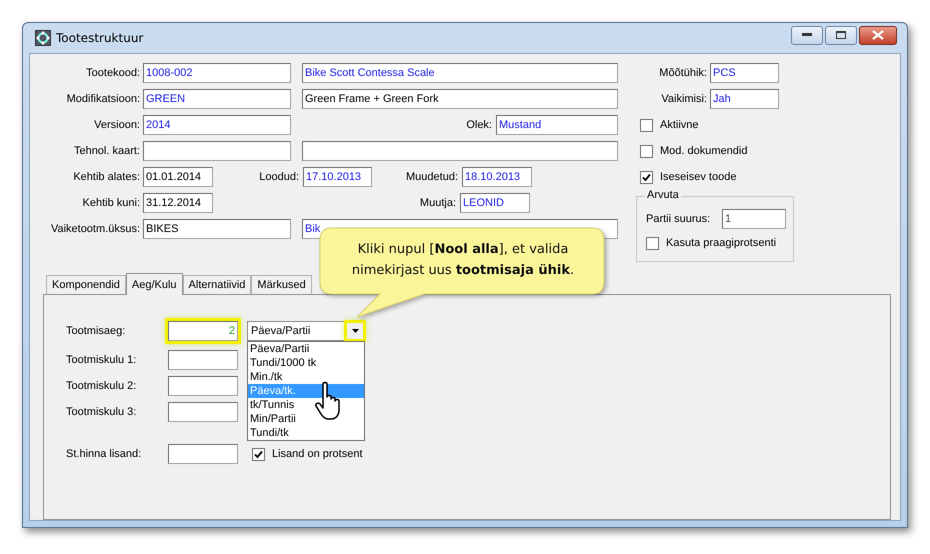 The width and height of the screenshot is (930, 554). I want to click on number-field: 2, so click(203, 331).